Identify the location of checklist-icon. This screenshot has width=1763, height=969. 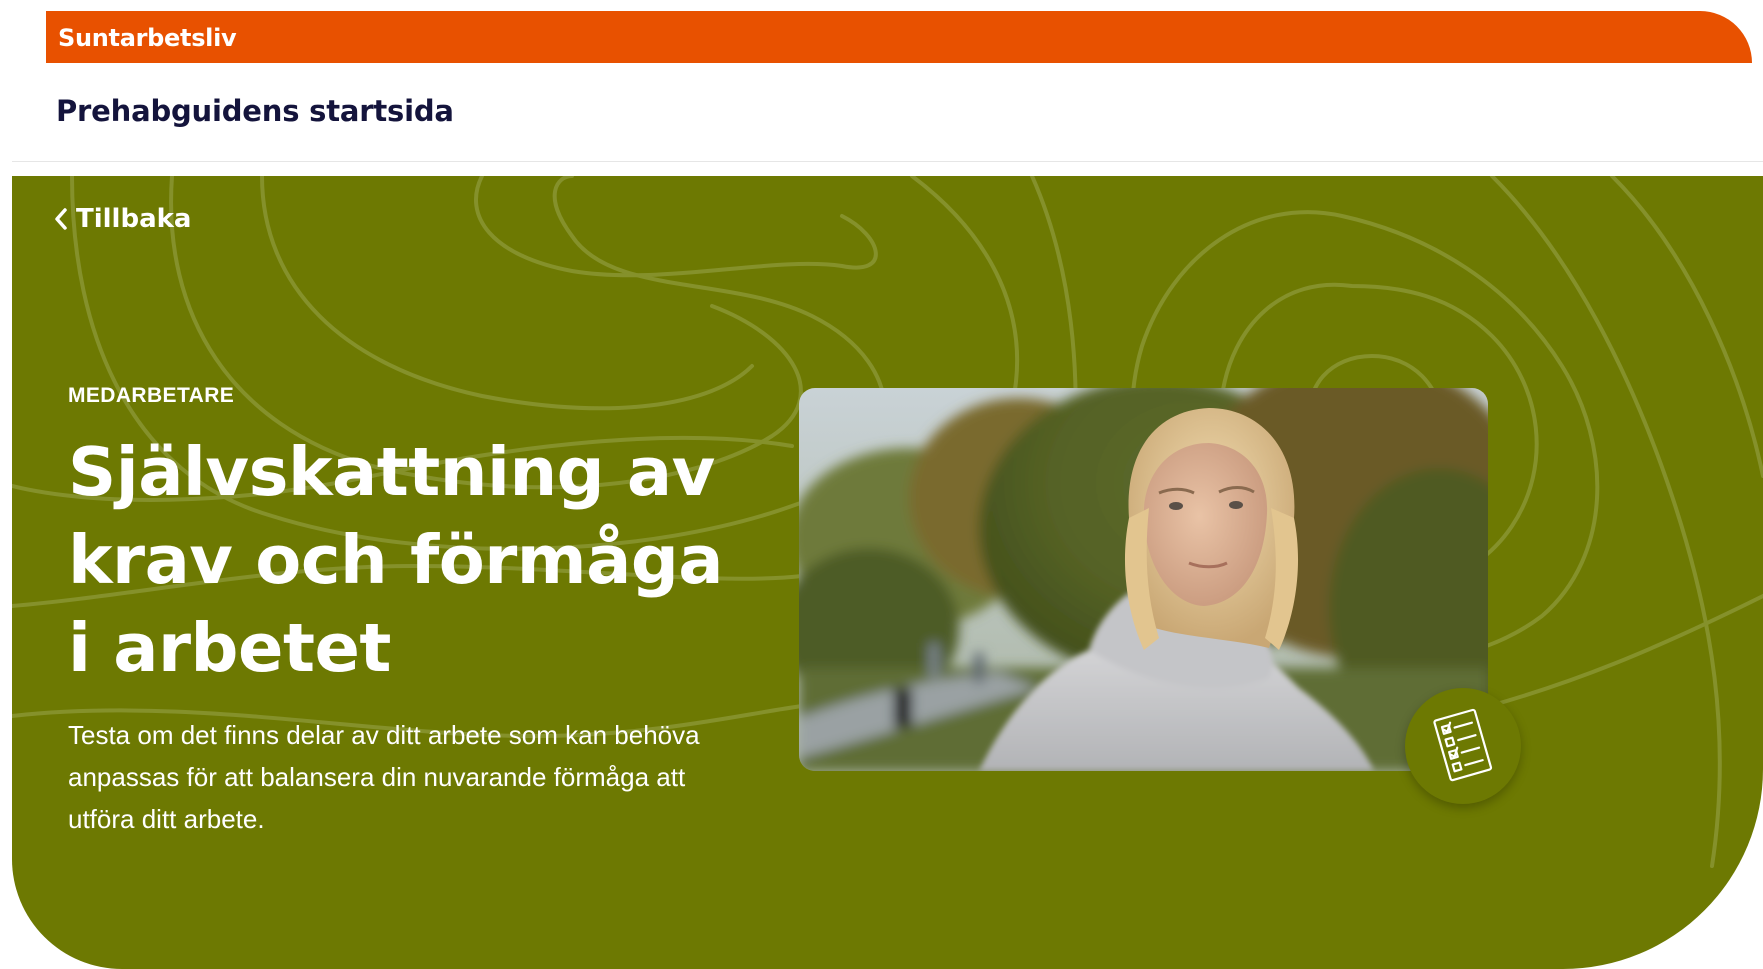
(1463, 745).